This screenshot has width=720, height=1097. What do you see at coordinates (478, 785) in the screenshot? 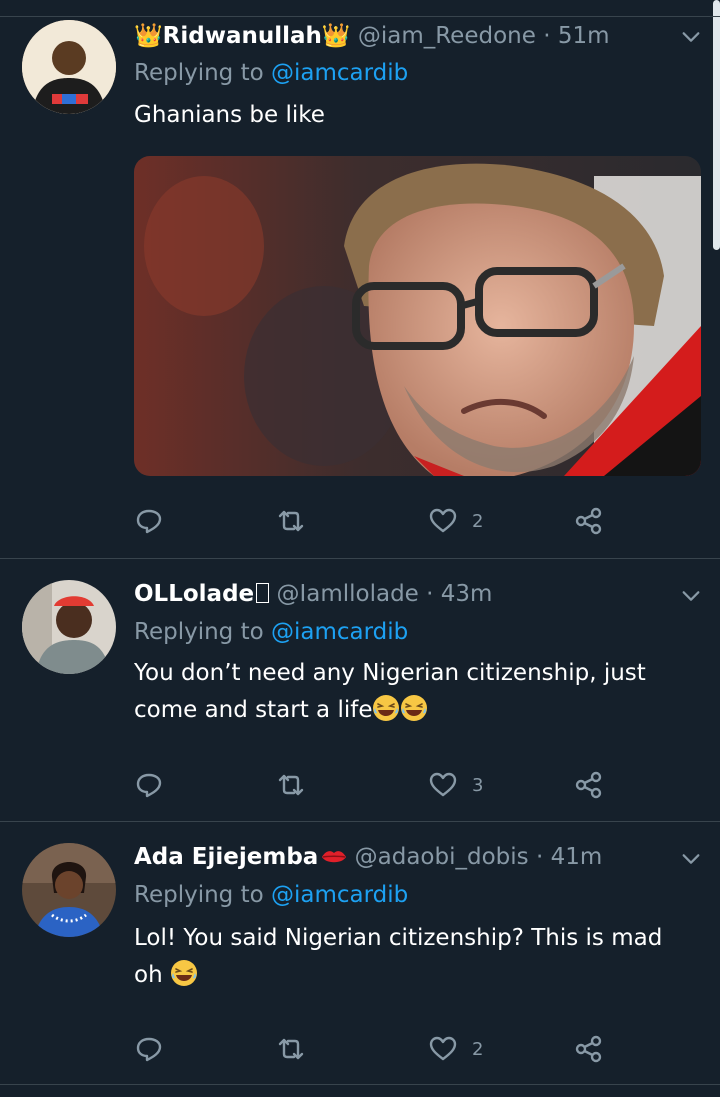
I see `like-count: 3` at bounding box center [478, 785].